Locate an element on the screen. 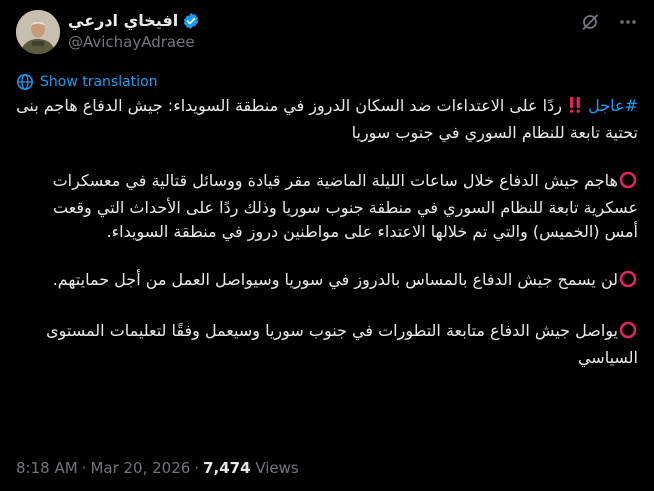 This screenshot has height=491, width=654. tweet-time: 8:18 AM is located at coordinates (47, 468).